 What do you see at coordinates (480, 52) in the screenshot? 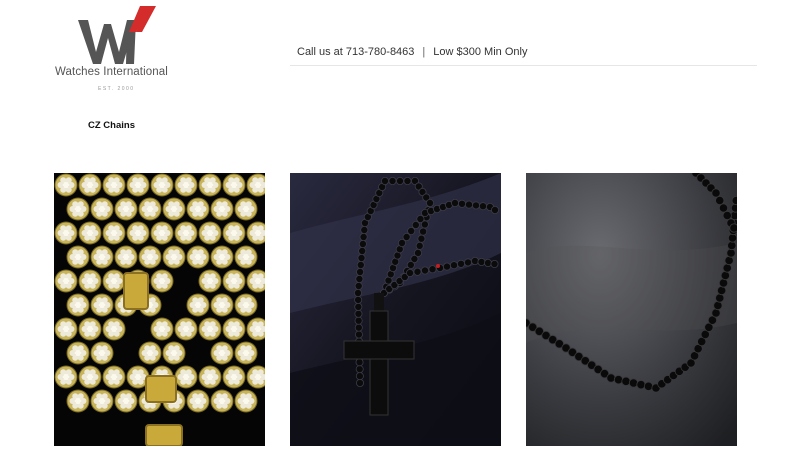
I see `min-order-text: Low $300 Min Only` at bounding box center [480, 52].